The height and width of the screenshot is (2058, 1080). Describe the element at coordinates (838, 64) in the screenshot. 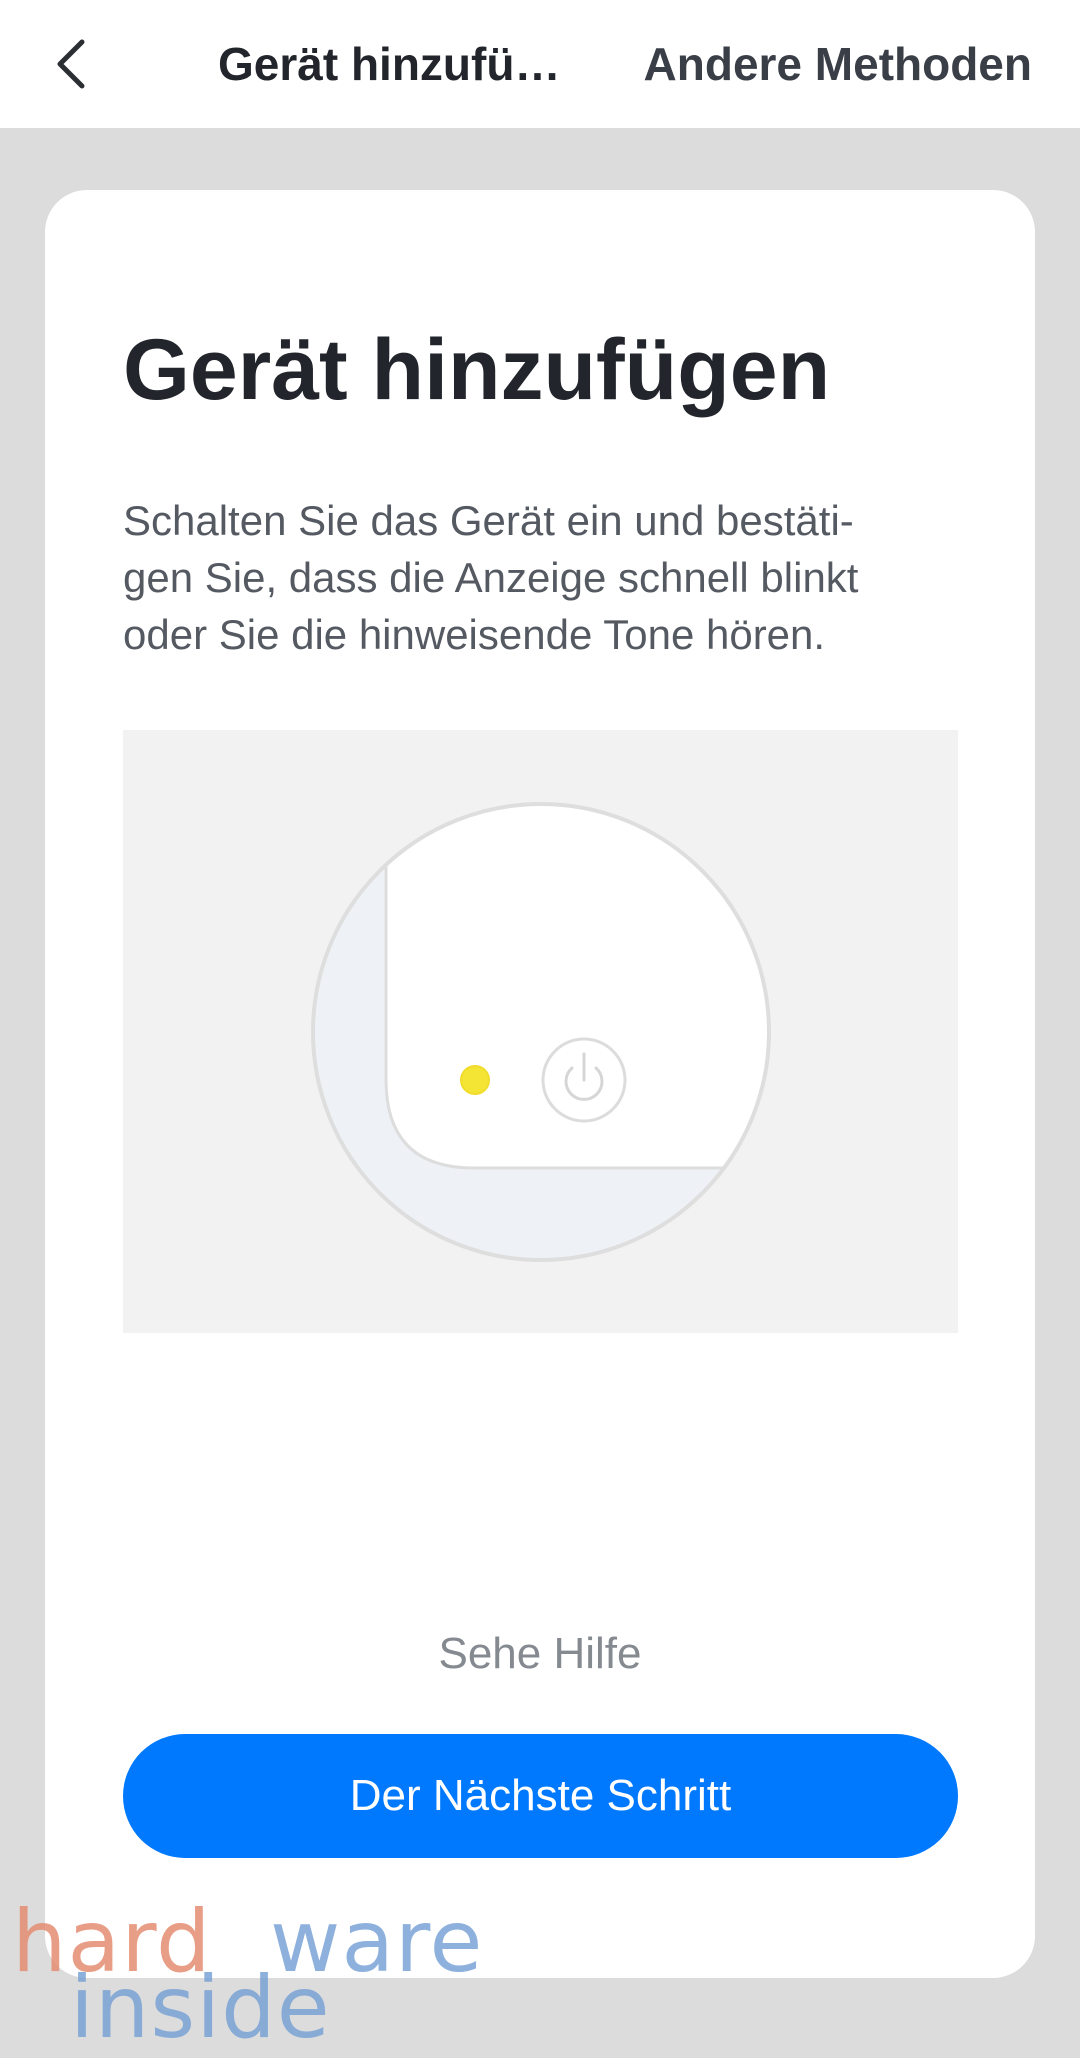

I see `other-methods-button: Andere Methoden` at that location.